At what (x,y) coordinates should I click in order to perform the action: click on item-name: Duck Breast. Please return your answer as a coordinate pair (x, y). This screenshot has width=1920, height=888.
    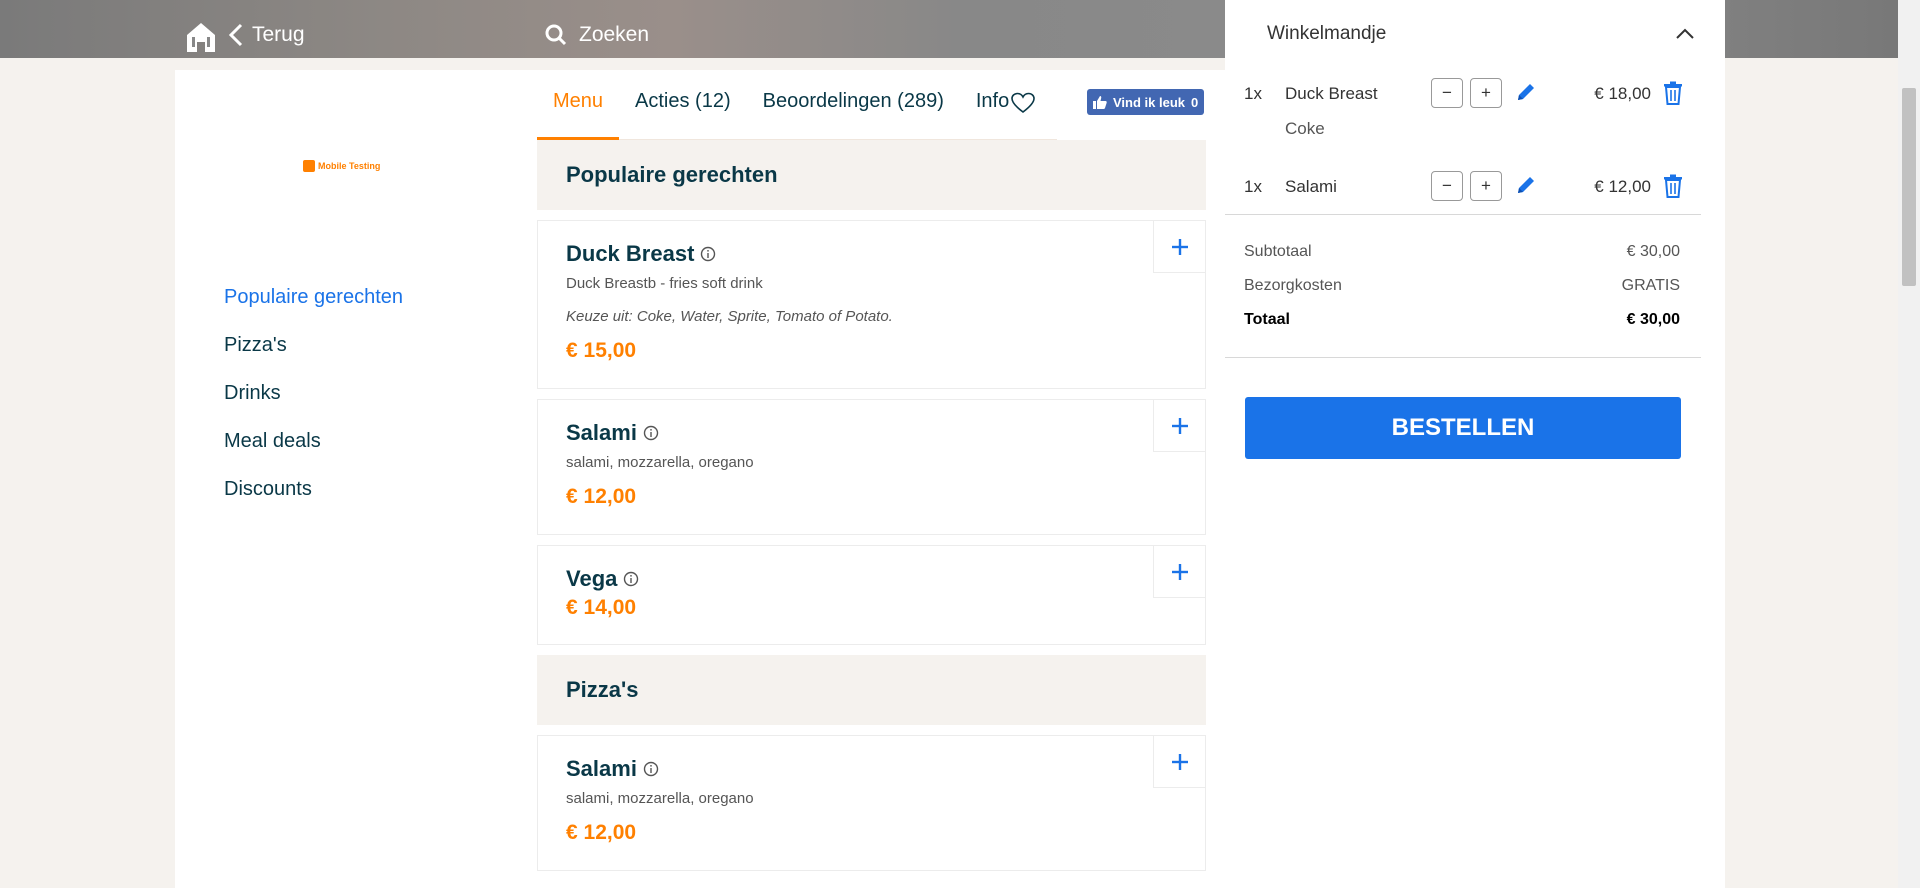
    Looking at the image, I should click on (630, 253).